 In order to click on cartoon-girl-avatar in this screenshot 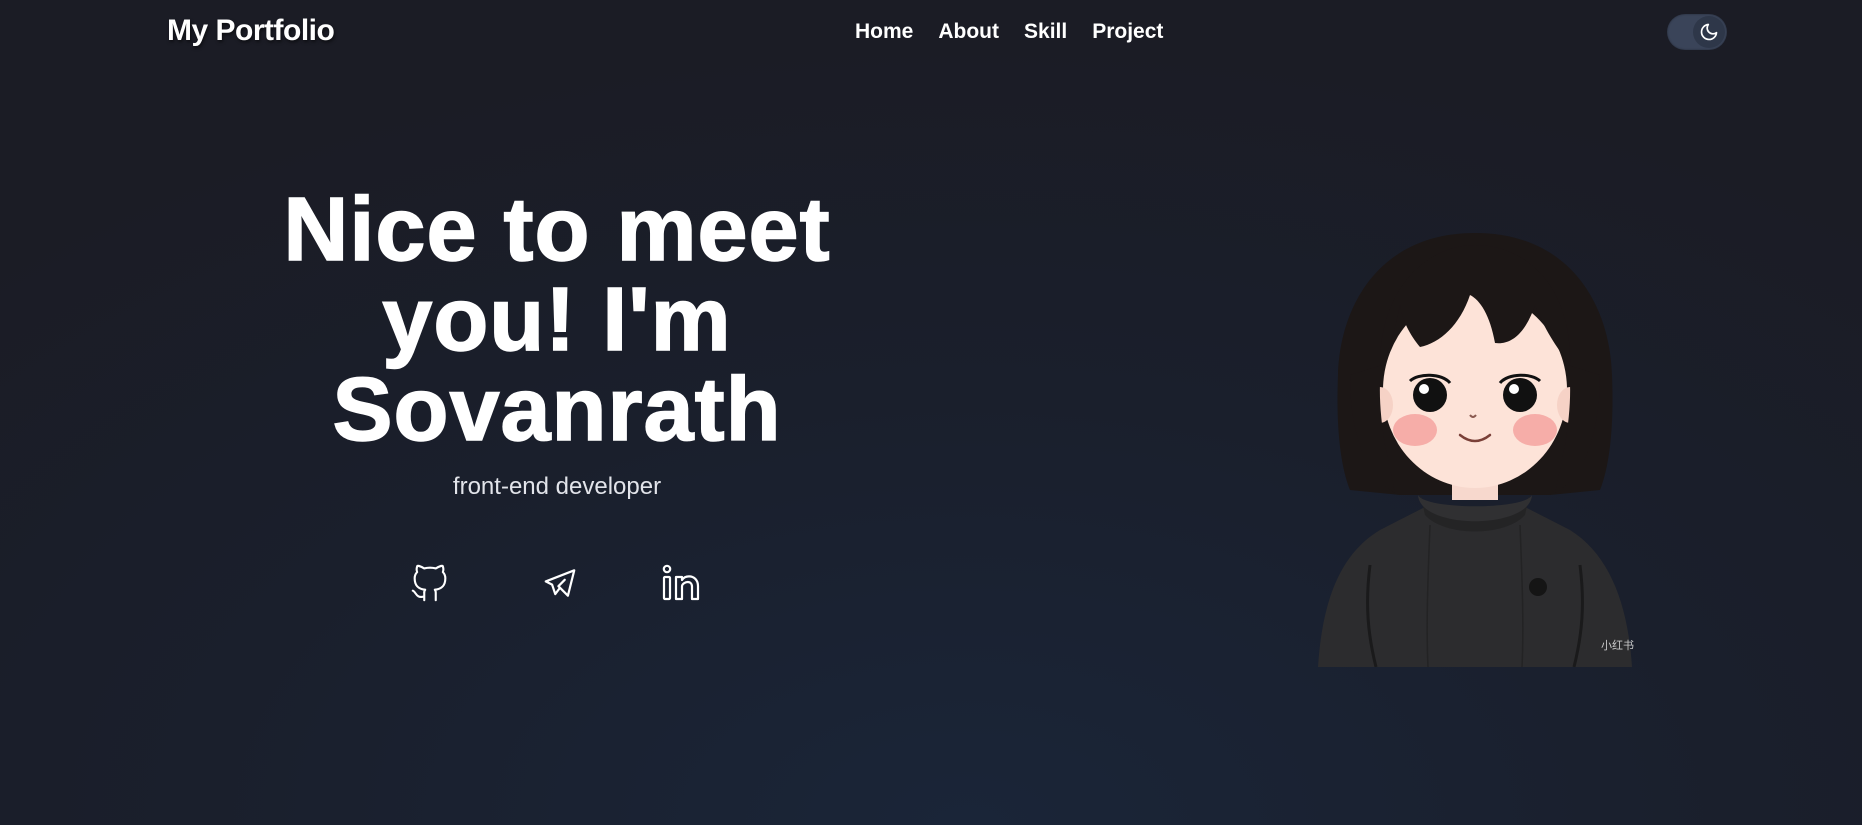, I will do `click(1475, 450)`.